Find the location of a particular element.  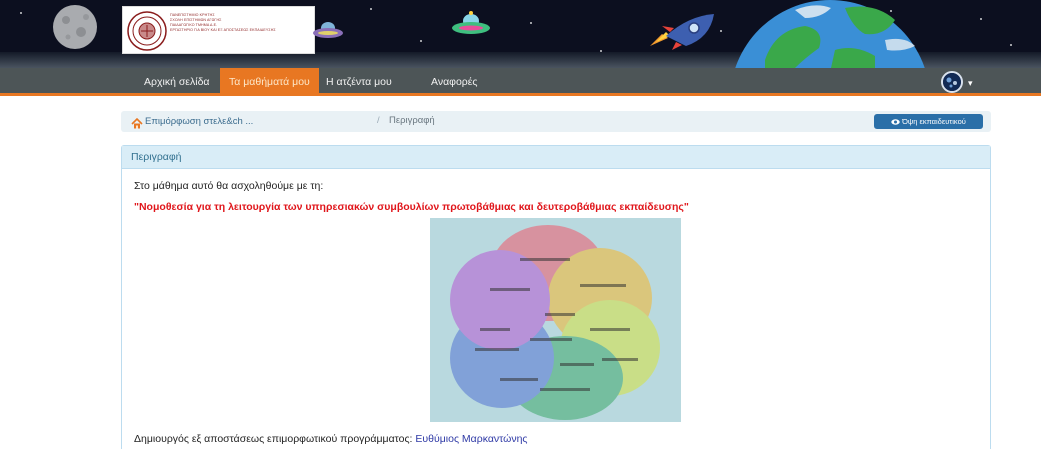

rocket-icon is located at coordinates (683, 33).